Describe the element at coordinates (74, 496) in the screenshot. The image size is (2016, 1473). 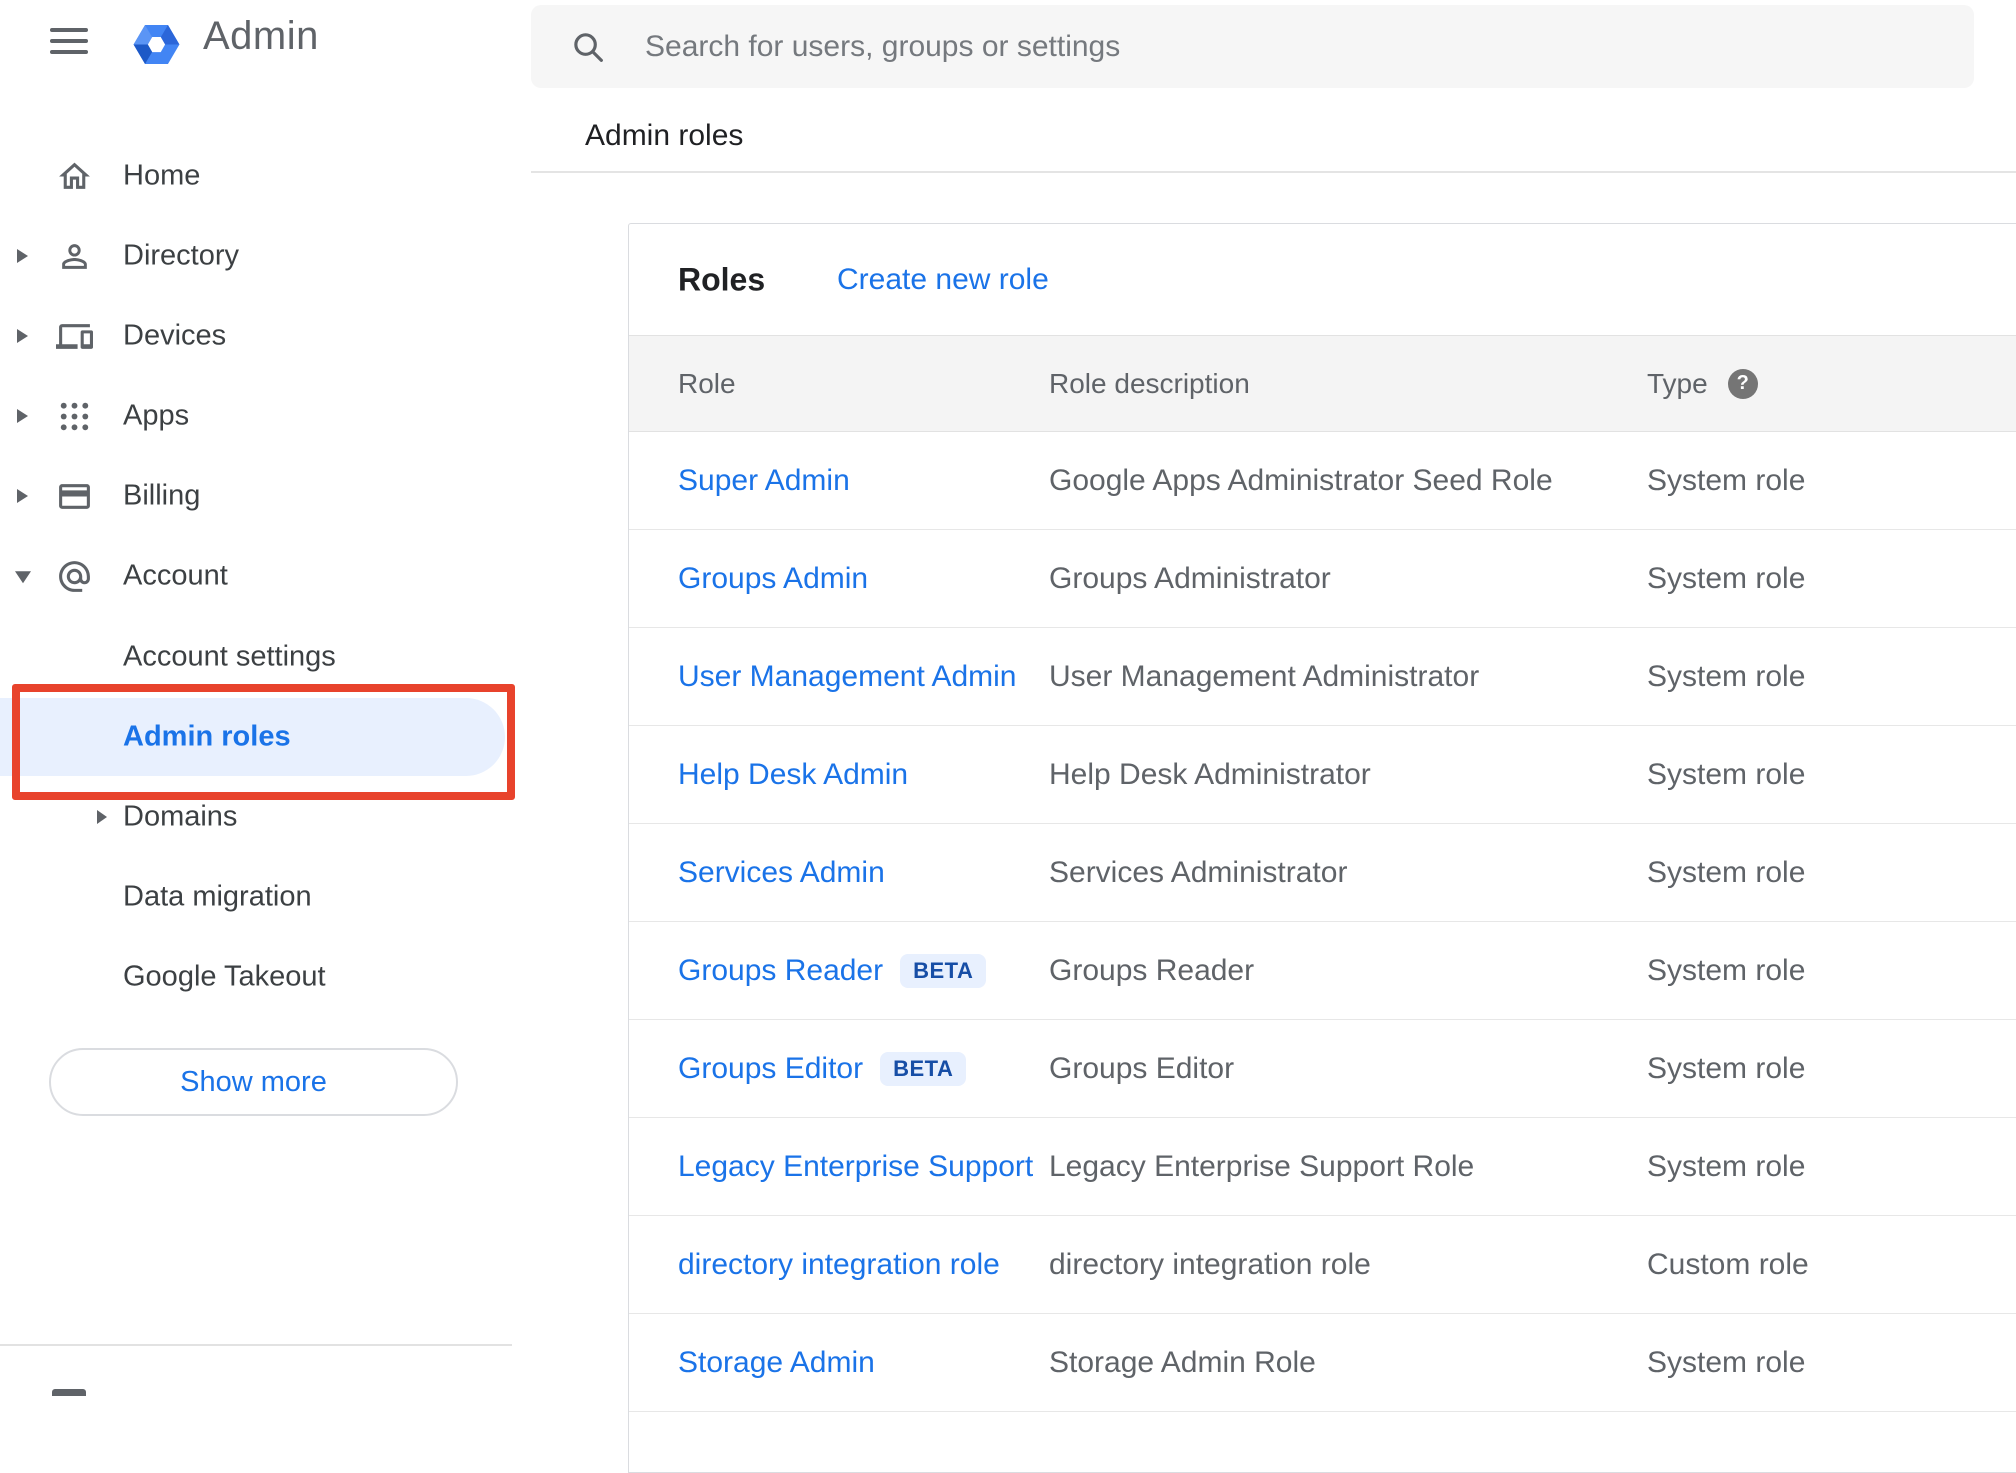
I see `credit-card-icon` at that location.